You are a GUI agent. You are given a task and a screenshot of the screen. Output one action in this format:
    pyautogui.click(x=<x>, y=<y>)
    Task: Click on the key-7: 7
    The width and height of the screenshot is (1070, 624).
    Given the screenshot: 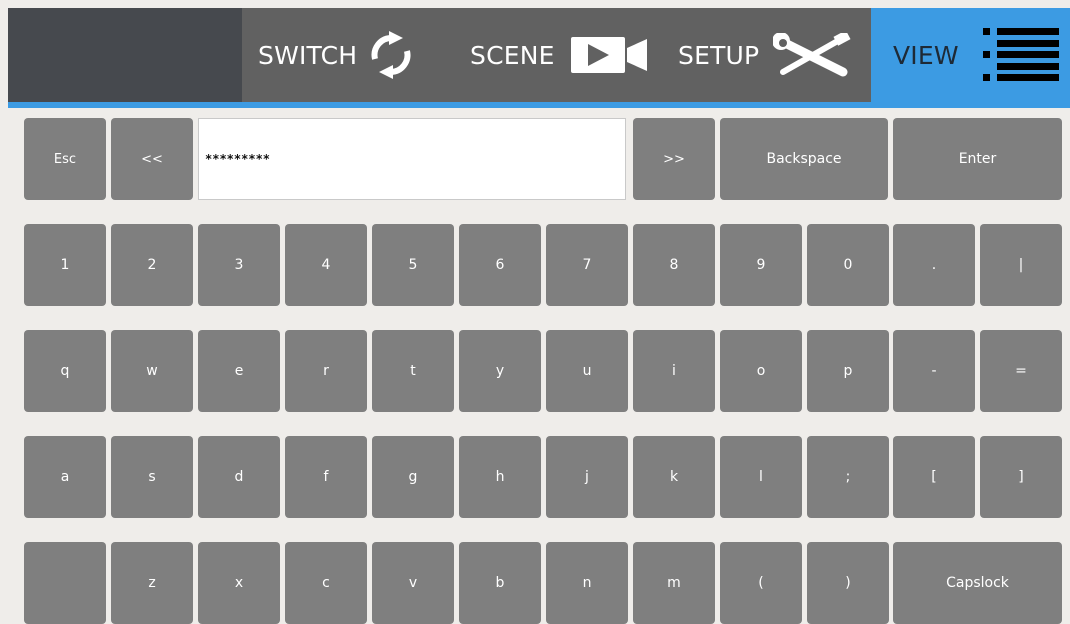 What is the action you would take?
    pyautogui.click(x=587, y=265)
    